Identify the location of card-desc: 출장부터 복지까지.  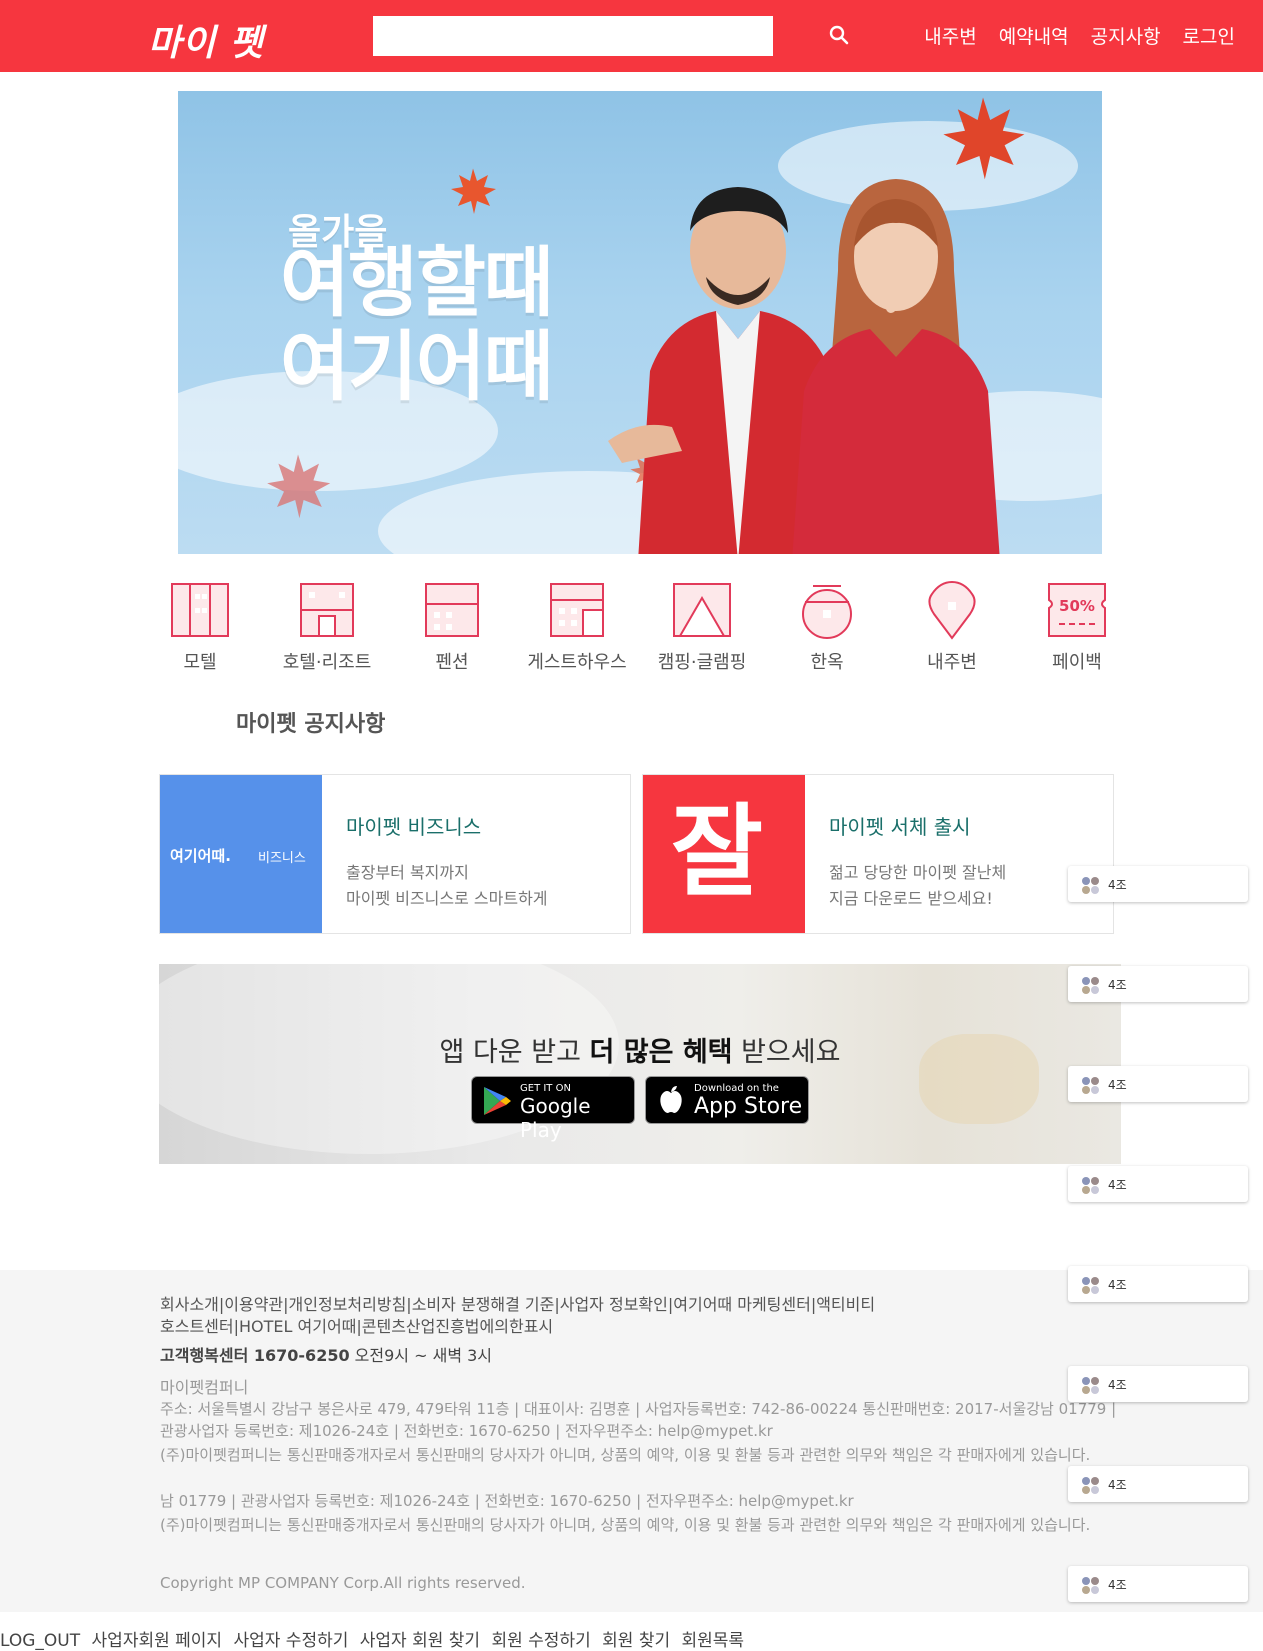
(407, 872).